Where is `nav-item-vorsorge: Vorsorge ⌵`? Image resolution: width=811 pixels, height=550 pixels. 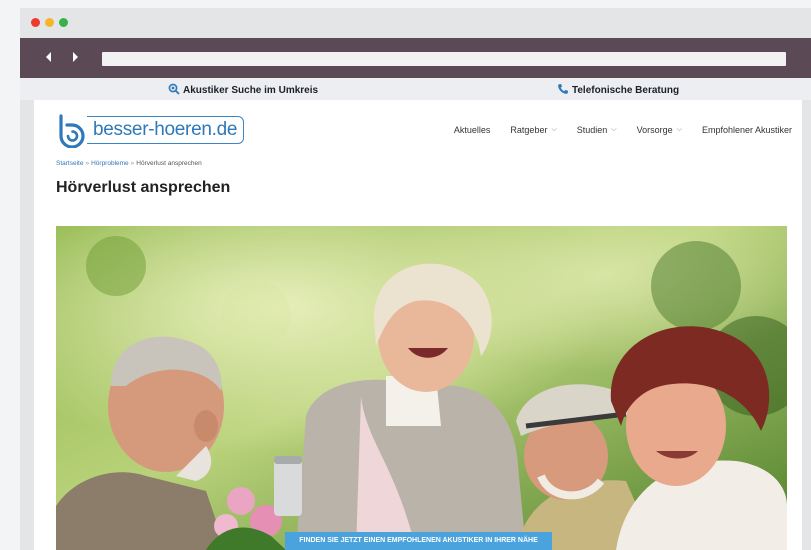
nav-item-vorsorge: Vorsorge ⌵ is located at coordinates (659, 130).